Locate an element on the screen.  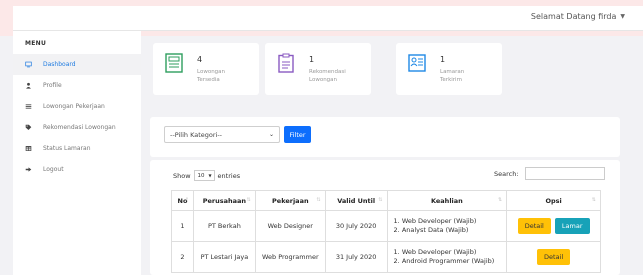
user-menu: Selamat Datang firda ▼ is located at coordinates (578, 16).